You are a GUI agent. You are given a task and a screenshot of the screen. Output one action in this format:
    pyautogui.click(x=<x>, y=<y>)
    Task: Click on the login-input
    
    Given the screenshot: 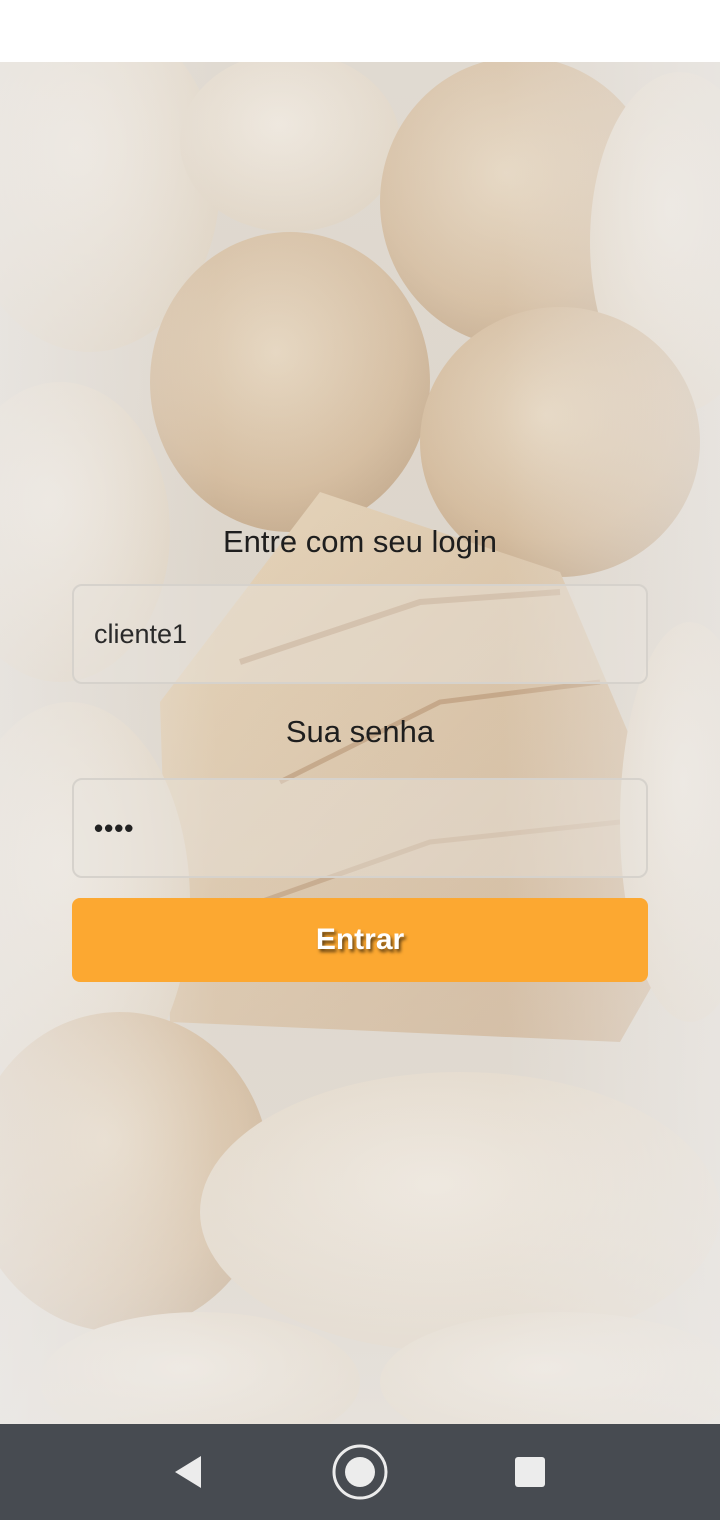 What is the action you would take?
    pyautogui.click(x=360, y=634)
    